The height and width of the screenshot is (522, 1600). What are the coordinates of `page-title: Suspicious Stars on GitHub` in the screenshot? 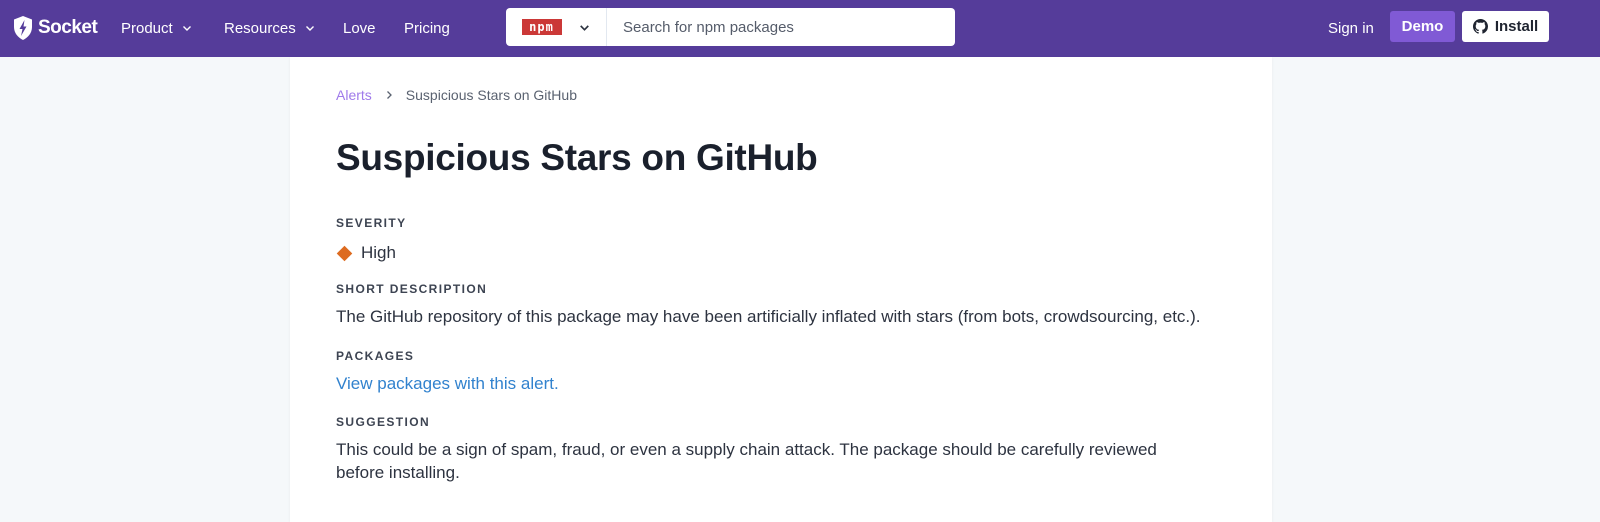 It's located at (577, 157).